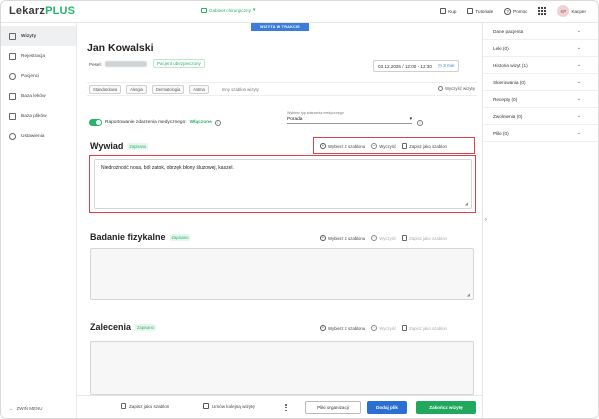 This screenshot has width=599, height=419. Describe the element at coordinates (146, 122) in the screenshot. I see `toggle-label: Raportowanie zdarzenia medycznego:` at that location.